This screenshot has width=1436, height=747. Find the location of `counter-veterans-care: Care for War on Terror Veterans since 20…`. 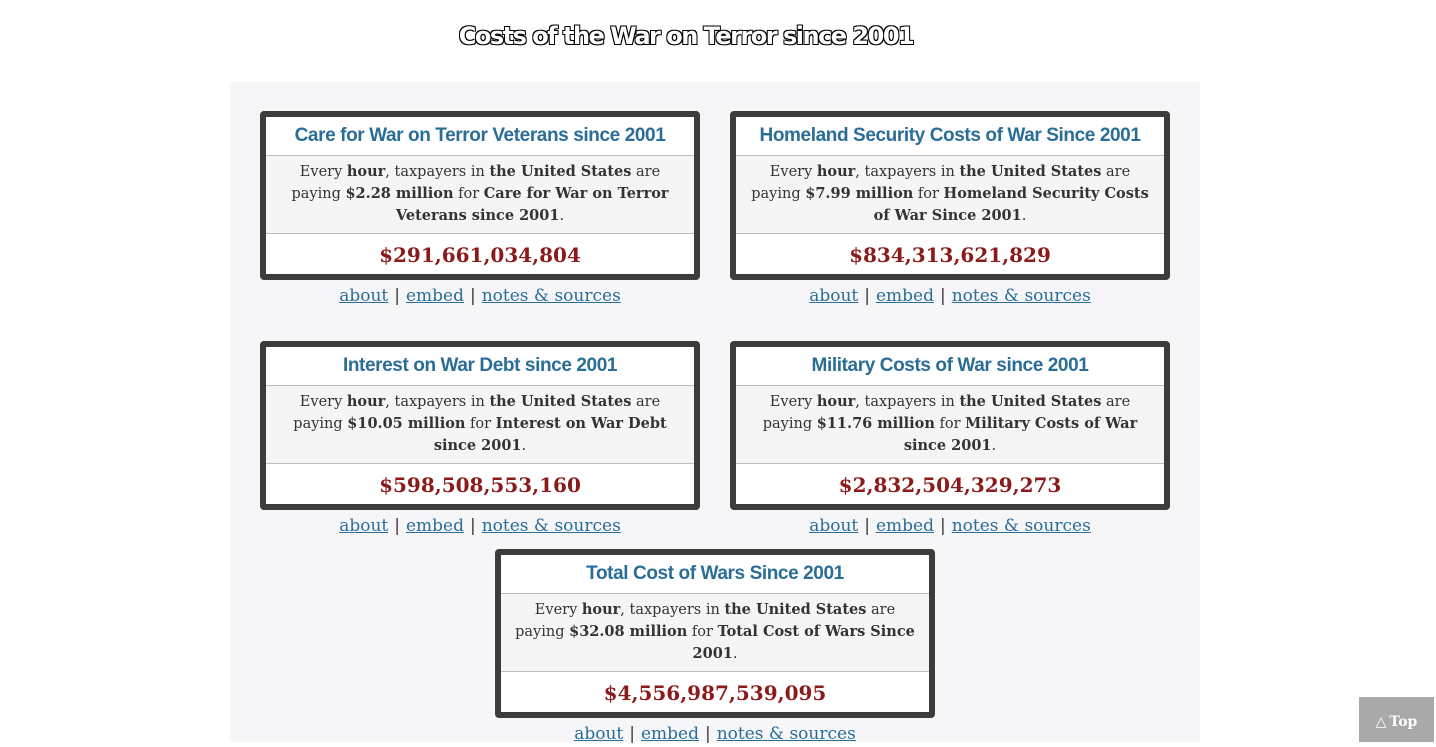

counter-veterans-care: Care for War on Terror Veterans since 20… is located at coordinates (480, 209).